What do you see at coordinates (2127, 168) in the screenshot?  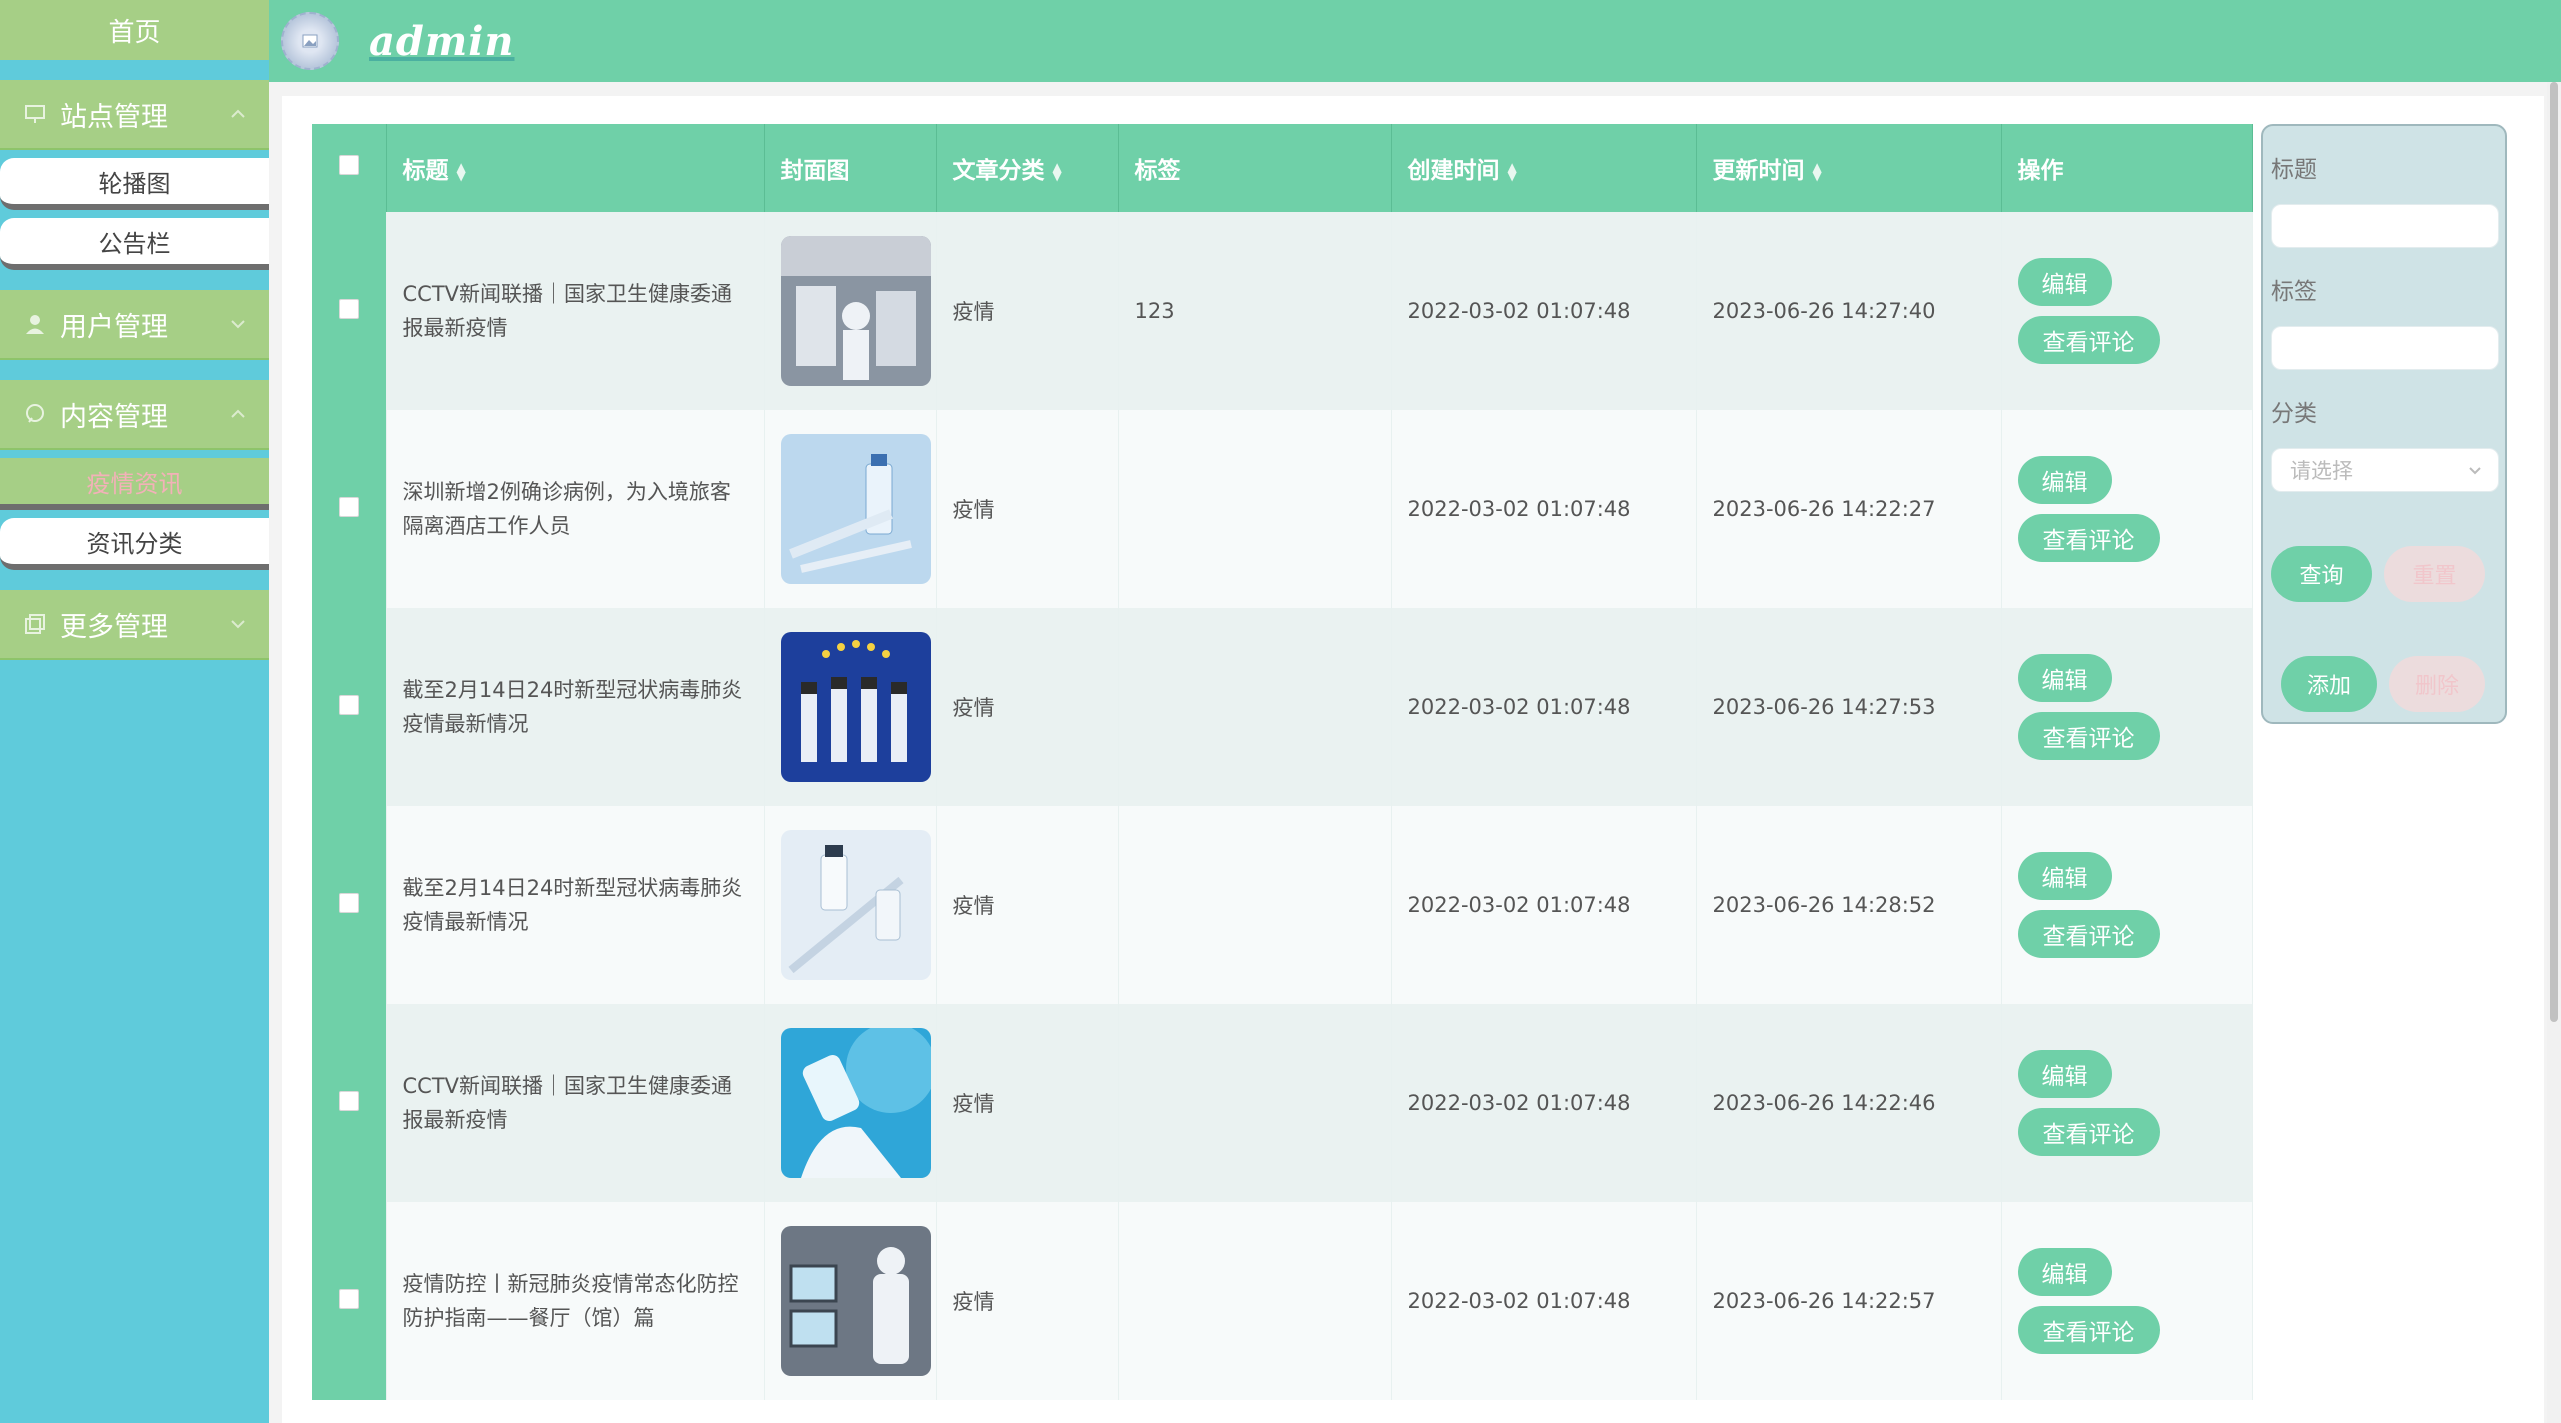 I see `col-actions: 操作` at bounding box center [2127, 168].